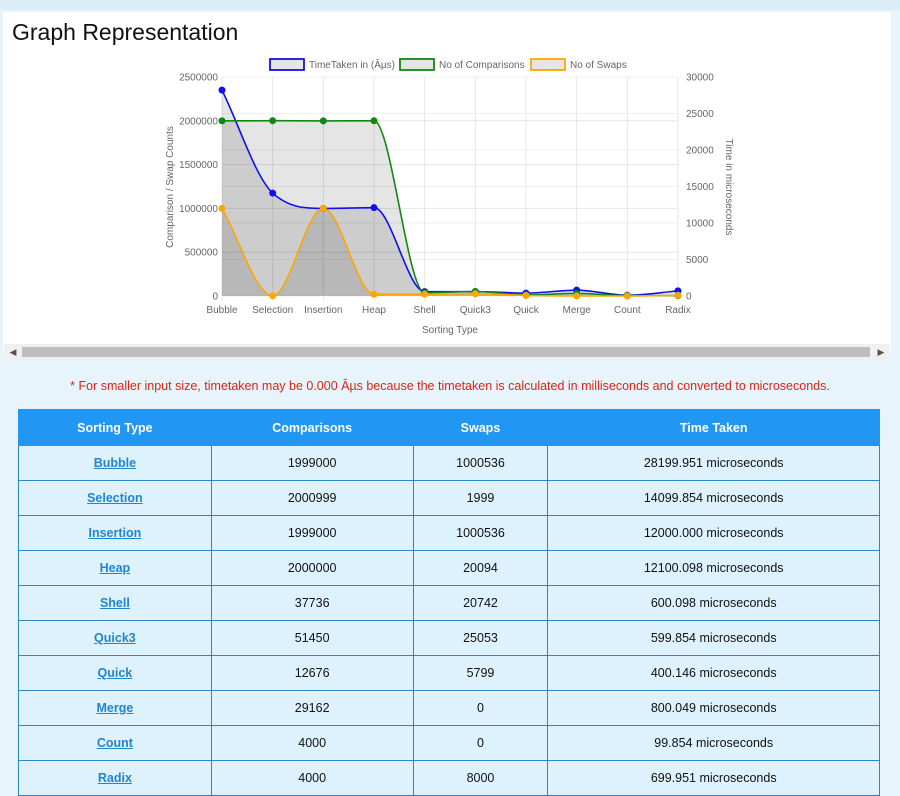 The width and height of the screenshot is (900, 796). Describe the element at coordinates (713, 638) in the screenshot. I see `cell-time-taken: 599.854 microseconds` at that location.